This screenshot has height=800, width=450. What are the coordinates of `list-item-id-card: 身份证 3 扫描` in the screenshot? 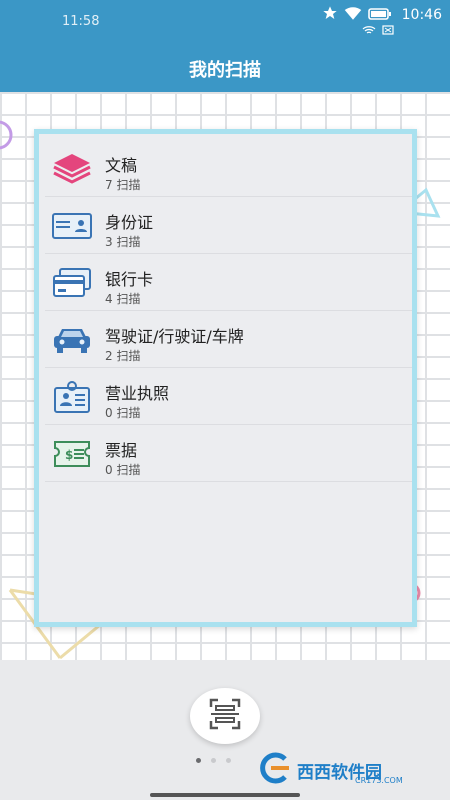 It's located at (228, 225).